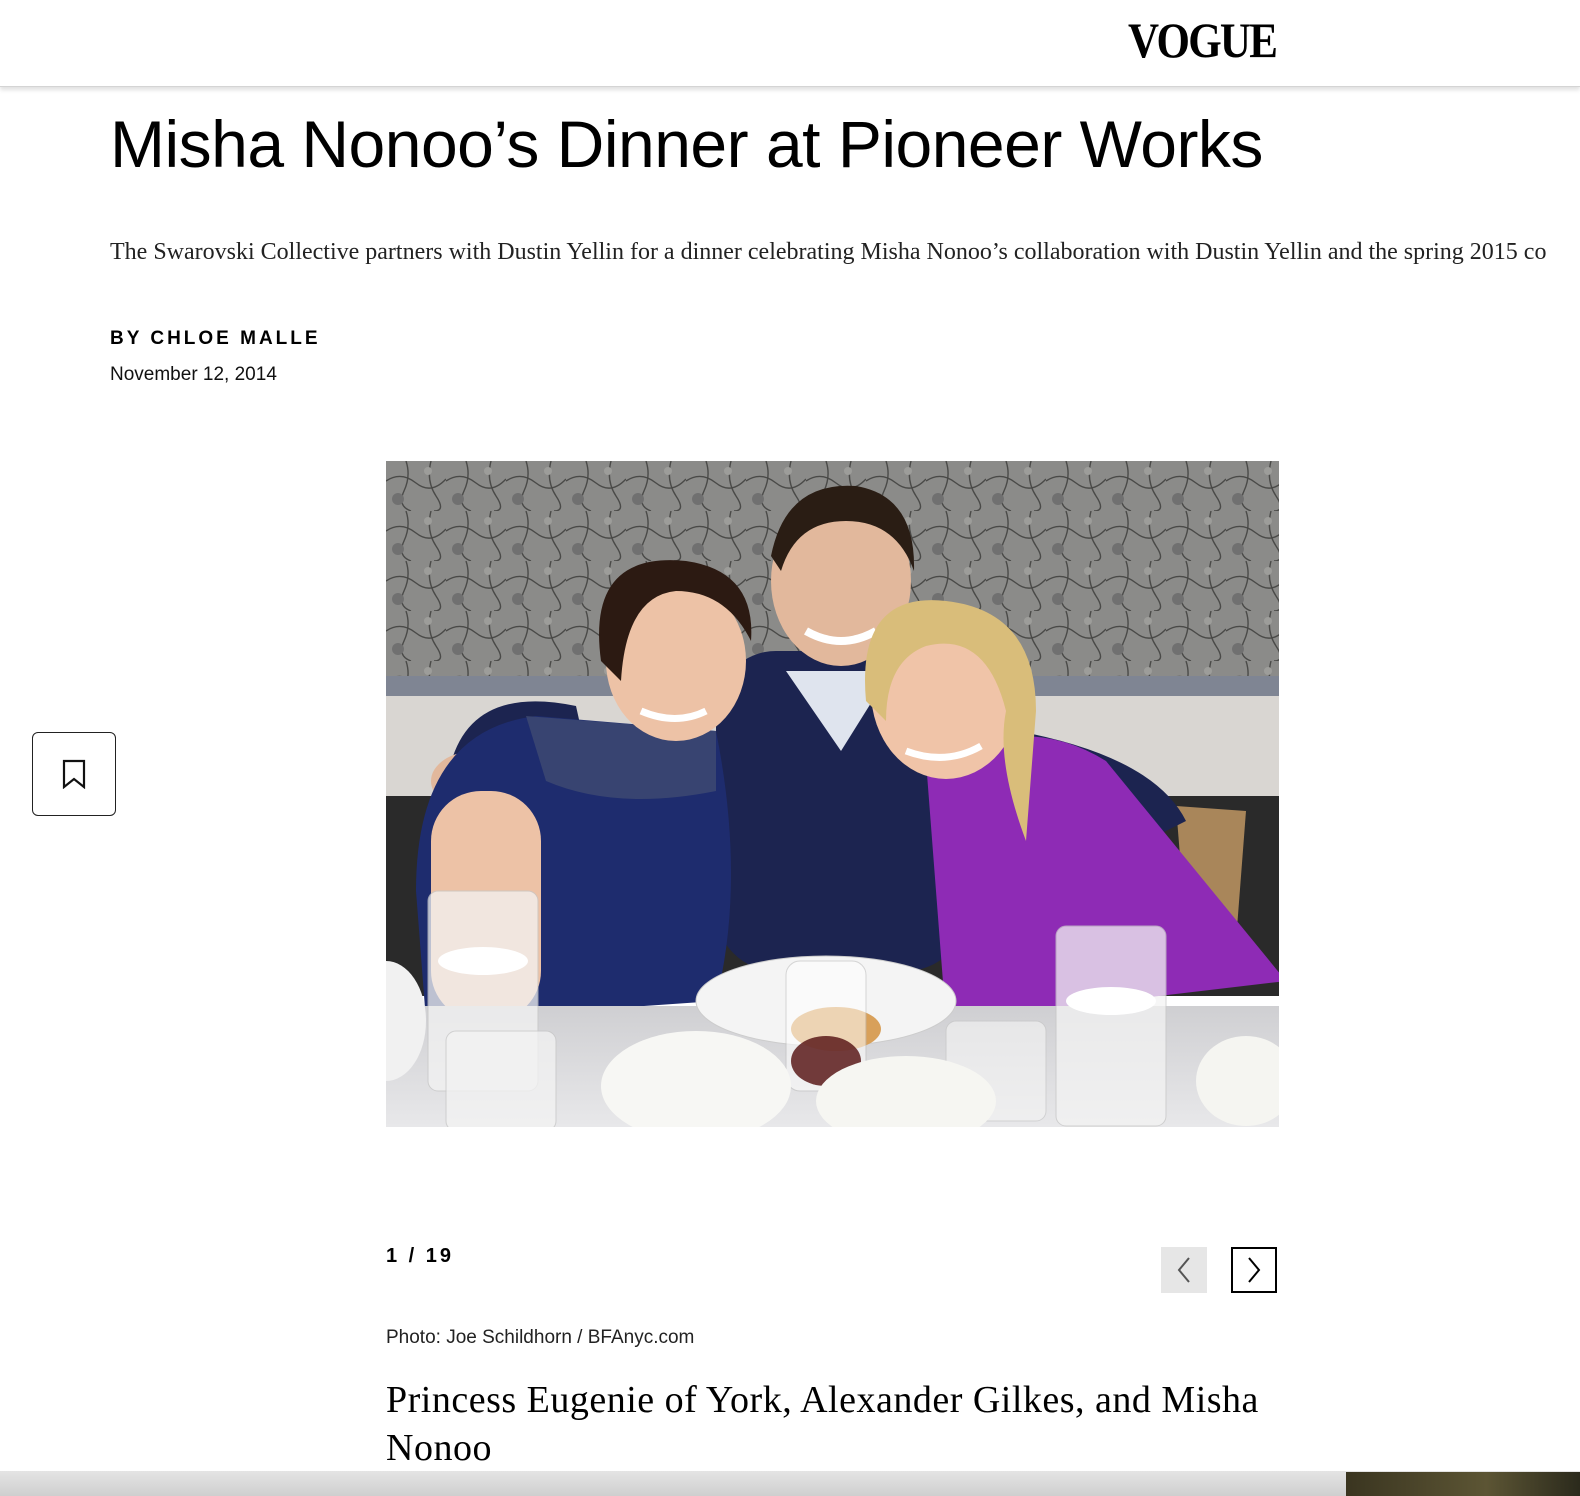 Image resolution: width=1580 pixels, height=1496 pixels. I want to click on chevron-left-icon, so click(1183, 1270).